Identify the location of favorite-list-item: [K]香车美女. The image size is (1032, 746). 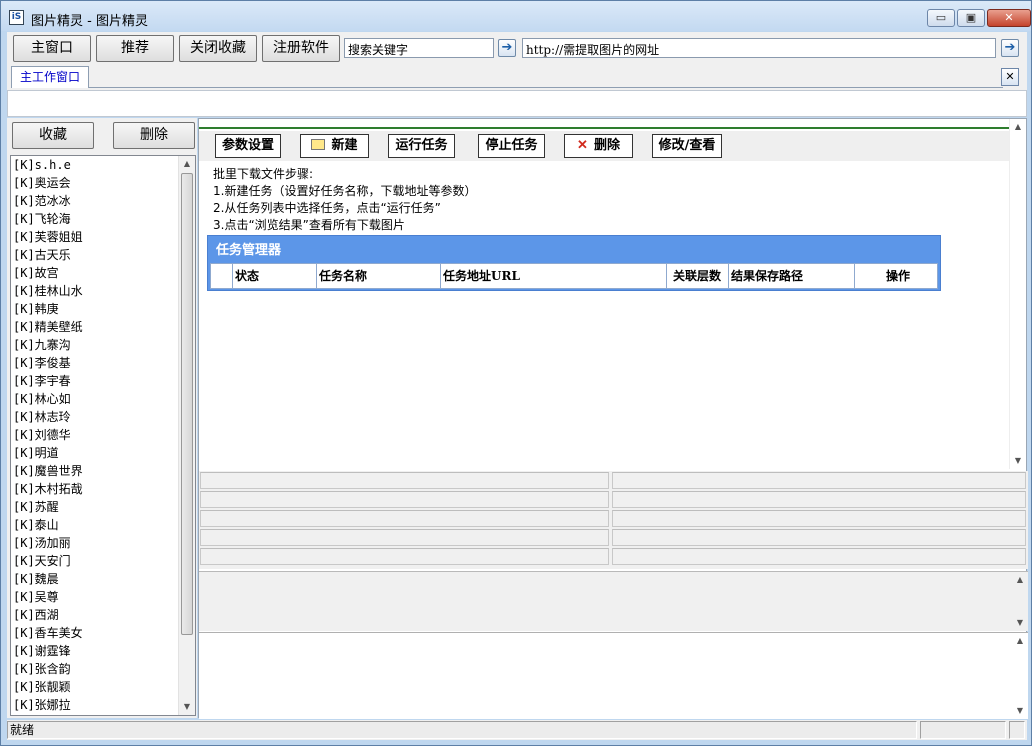
(94, 633).